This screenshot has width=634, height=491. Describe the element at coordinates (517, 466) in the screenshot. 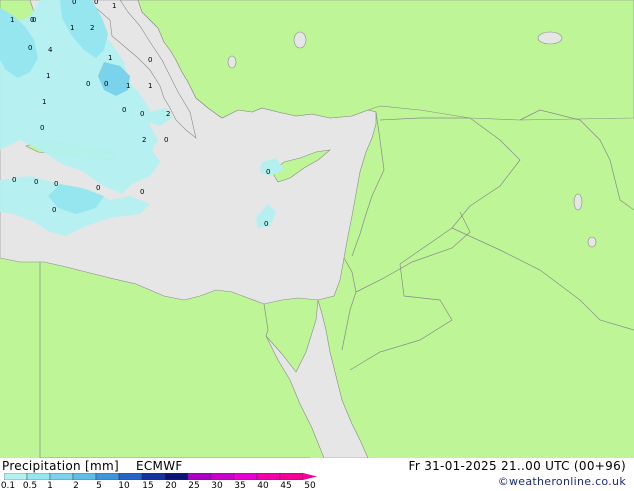

I see `valid-time: Fr 31-01-2025 21..00 UTC (00+96)` at that location.